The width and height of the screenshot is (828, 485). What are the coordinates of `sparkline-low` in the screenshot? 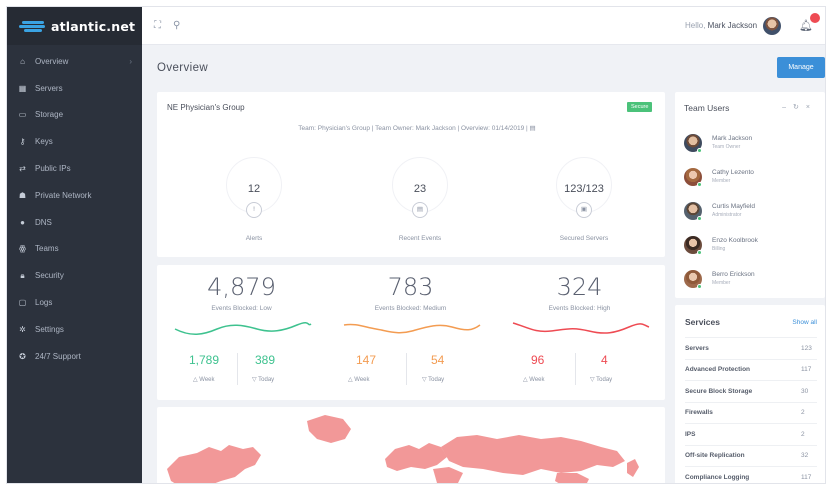 It's located at (243, 328).